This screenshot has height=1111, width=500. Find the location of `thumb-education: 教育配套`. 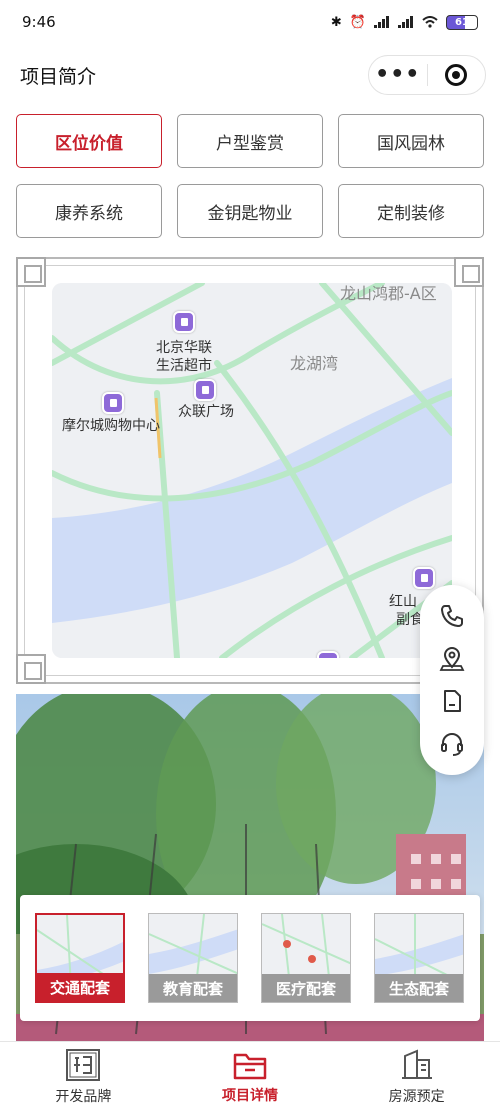

thumb-education: 教育配套 is located at coordinates (193, 958).